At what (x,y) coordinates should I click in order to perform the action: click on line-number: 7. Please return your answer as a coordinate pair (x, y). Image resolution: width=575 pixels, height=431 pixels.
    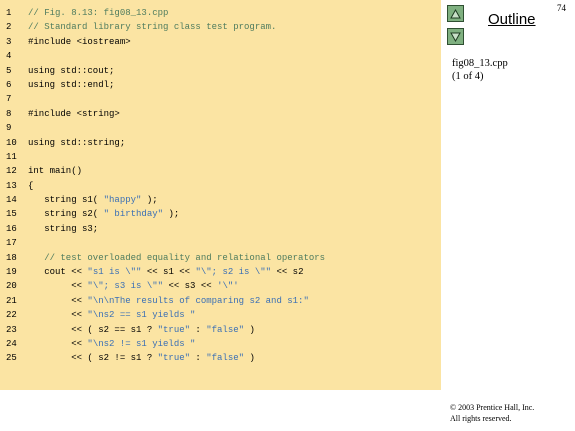
    Looking at the image, I should click on (9, 99).